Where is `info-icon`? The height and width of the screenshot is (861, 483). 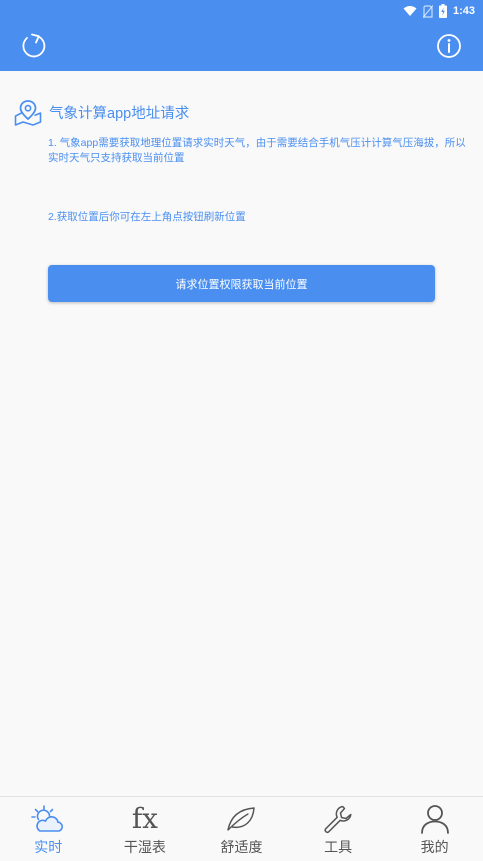
info-icon is located at coordinates (449, 46).